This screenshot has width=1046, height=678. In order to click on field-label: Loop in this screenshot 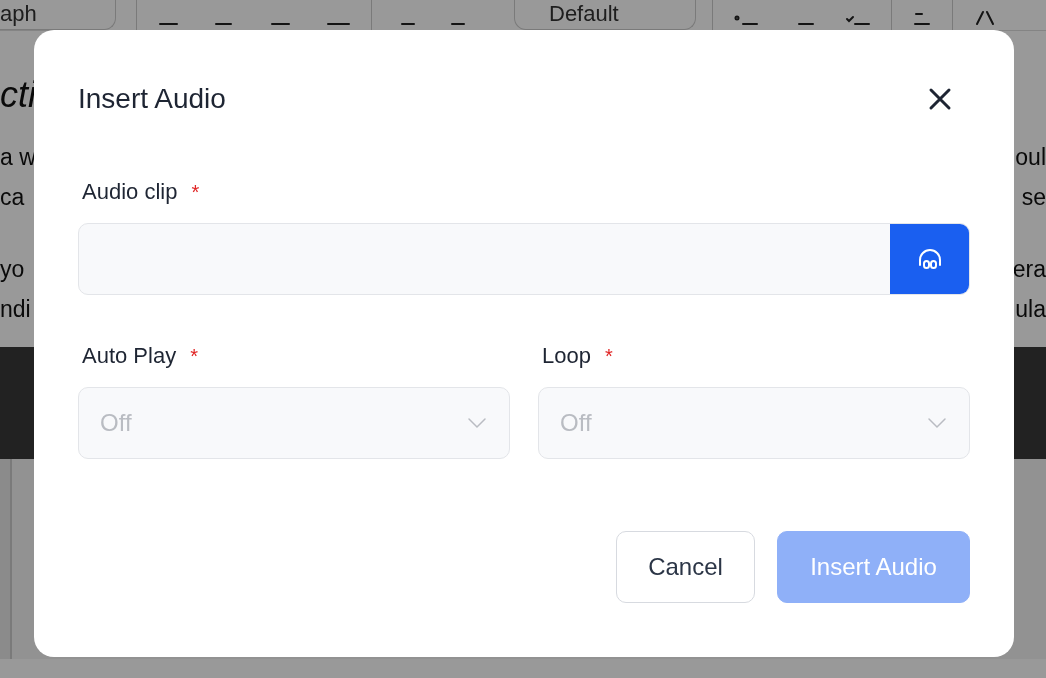, I will do `click(566, 356)`.